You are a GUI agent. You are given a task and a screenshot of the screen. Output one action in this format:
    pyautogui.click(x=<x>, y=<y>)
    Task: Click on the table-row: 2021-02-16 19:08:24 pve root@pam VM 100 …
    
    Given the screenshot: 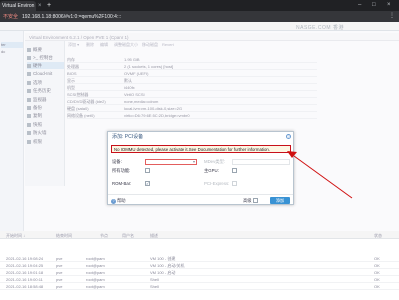 What is the action you would take?
    pyautogui.click(x=199, y=258)
    